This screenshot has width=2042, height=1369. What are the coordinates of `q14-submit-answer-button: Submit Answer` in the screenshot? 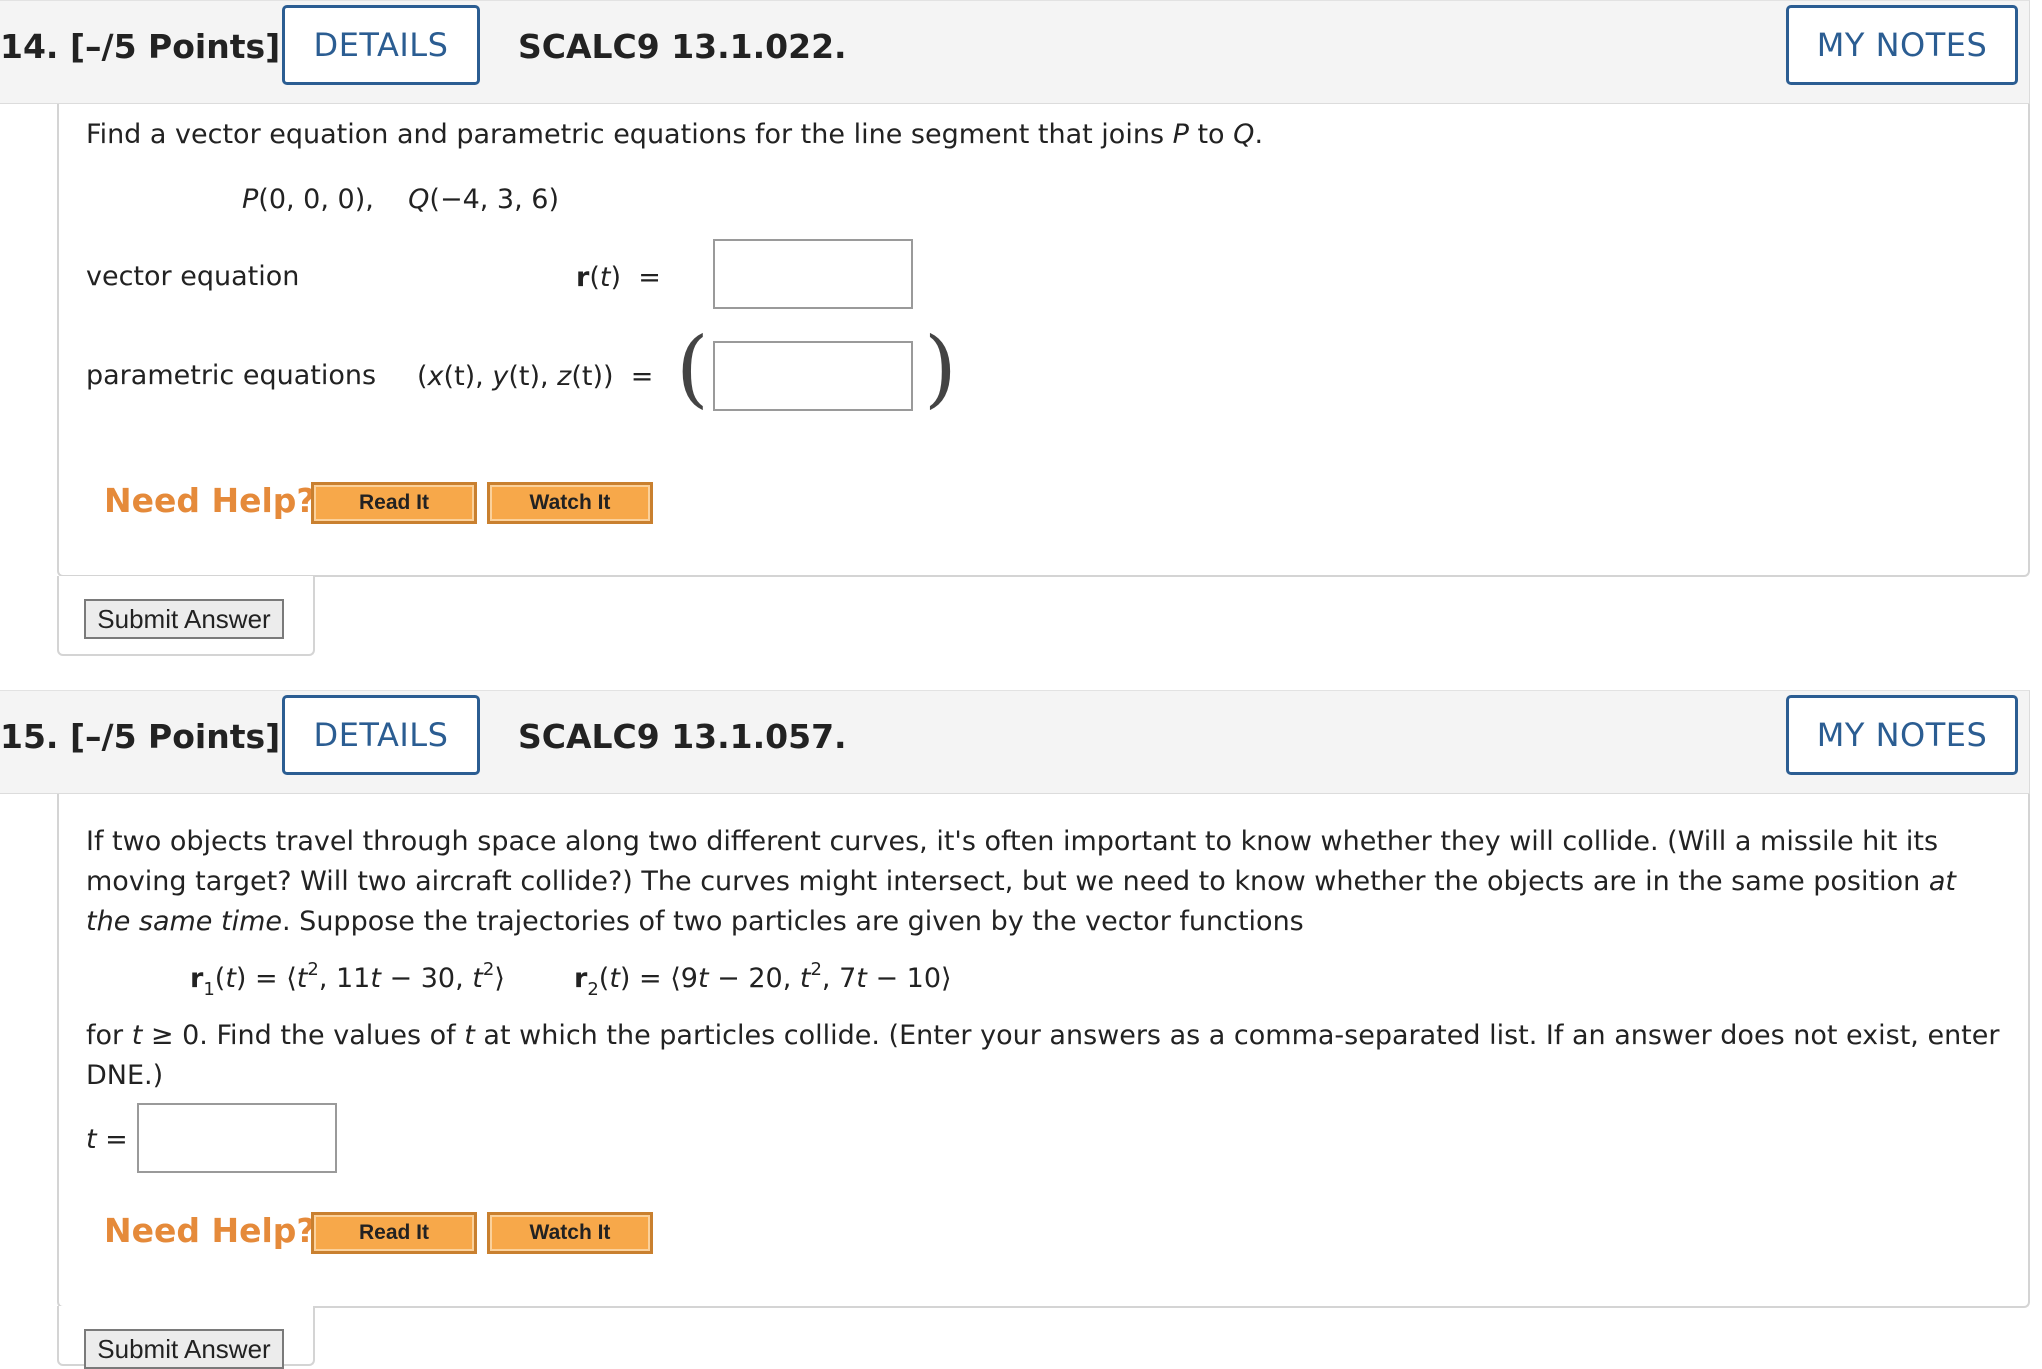 It's located at (184, 619).